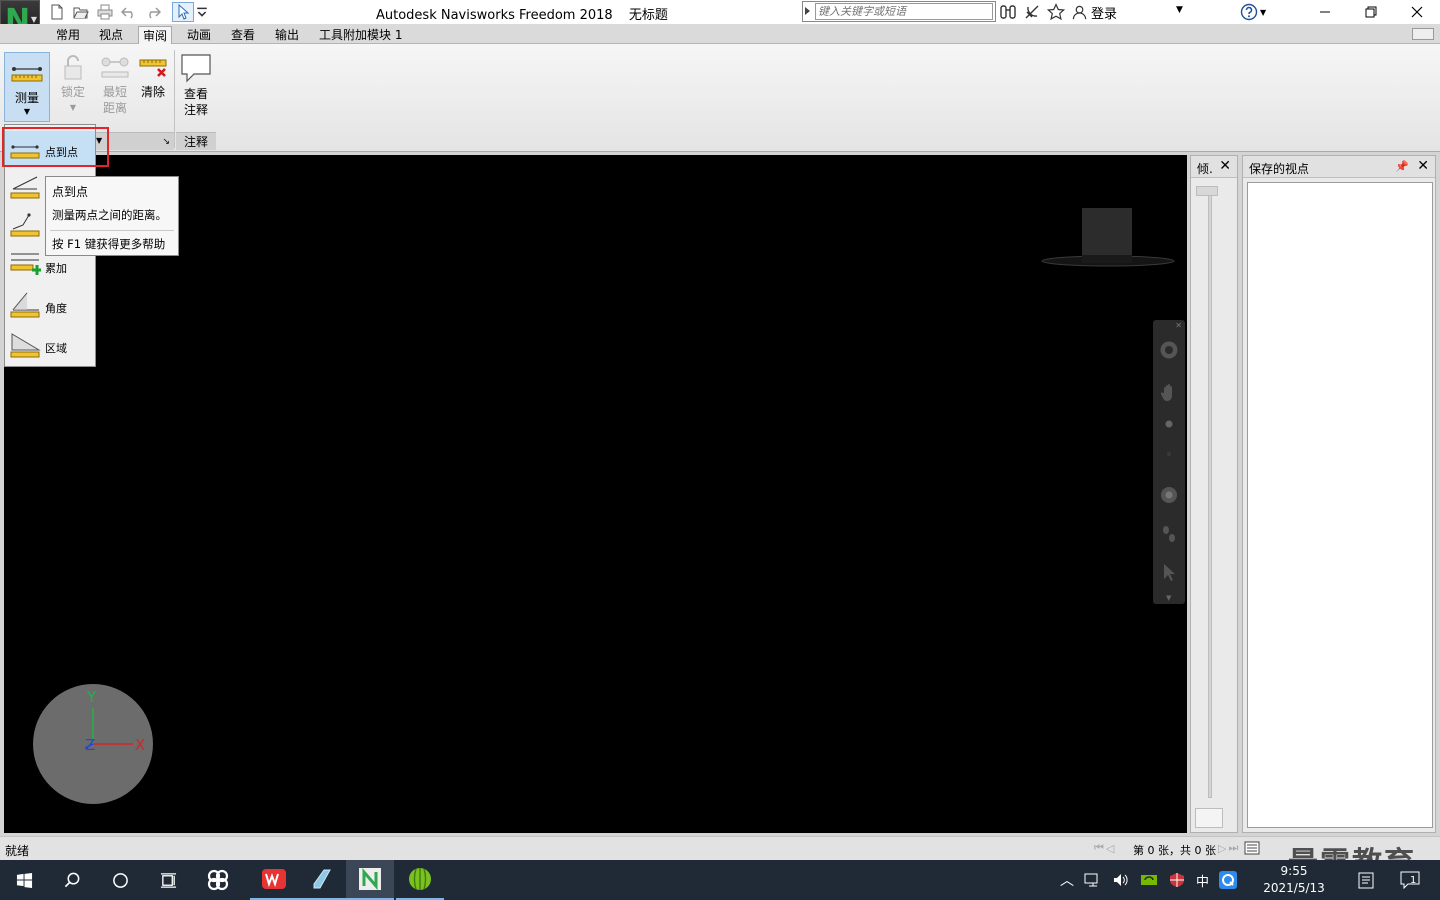 Image resolution: width=1440 pixels, height=900 pixels. I want to click on first-sheet-icon: ⏮, so click(1099, 848).